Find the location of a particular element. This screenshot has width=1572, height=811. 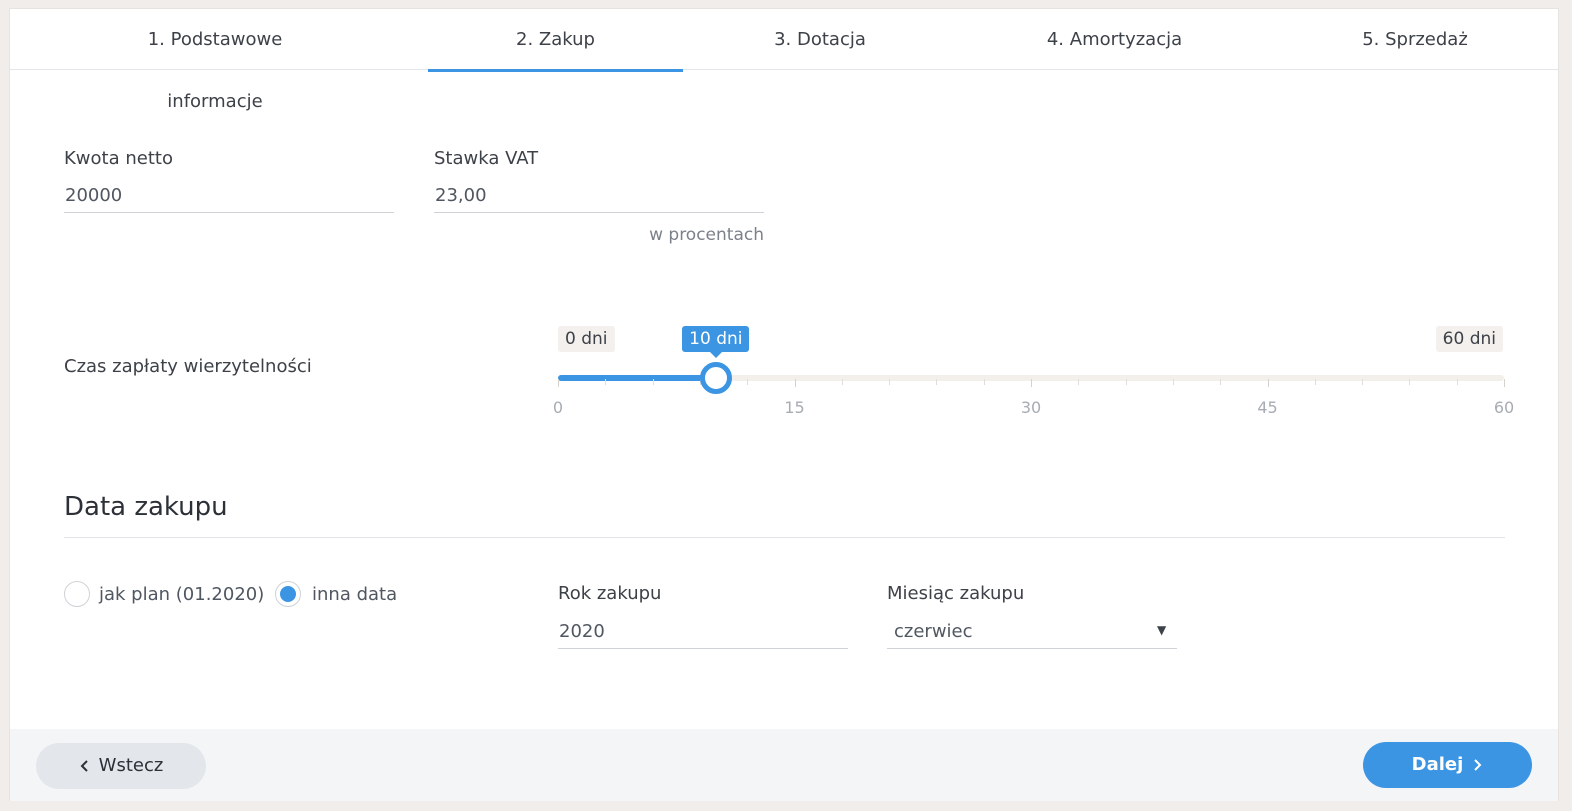

payment-time-label: Czas zapłaty wierzytelności is located at coordinates (188, 366).